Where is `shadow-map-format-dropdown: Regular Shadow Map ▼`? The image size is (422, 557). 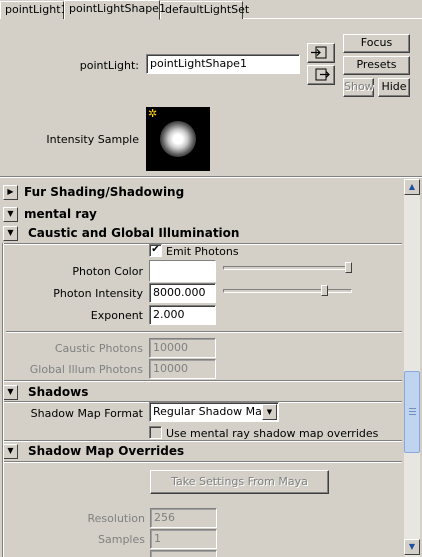
shadow-map-format-dropdown: Regular Shadow Map ▼ is located at coordinates (214, 412).